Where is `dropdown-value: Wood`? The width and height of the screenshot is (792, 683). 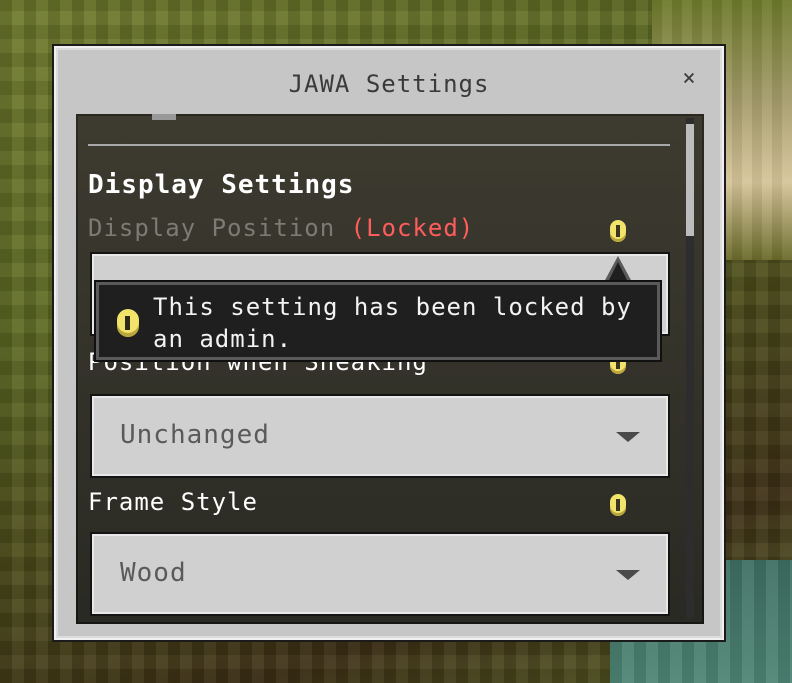 dropdown-value: Wood is located at coordinates (153, 573).